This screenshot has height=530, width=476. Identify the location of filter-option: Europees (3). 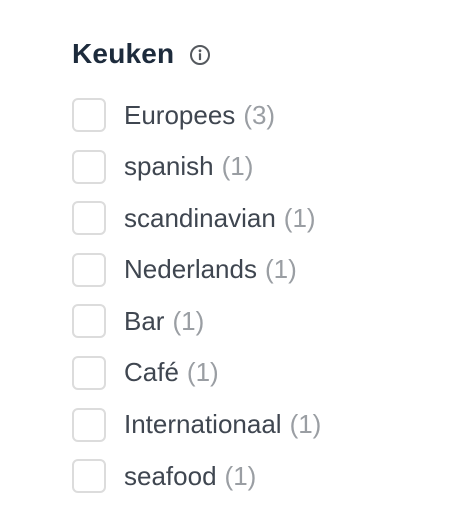
(262, 115).